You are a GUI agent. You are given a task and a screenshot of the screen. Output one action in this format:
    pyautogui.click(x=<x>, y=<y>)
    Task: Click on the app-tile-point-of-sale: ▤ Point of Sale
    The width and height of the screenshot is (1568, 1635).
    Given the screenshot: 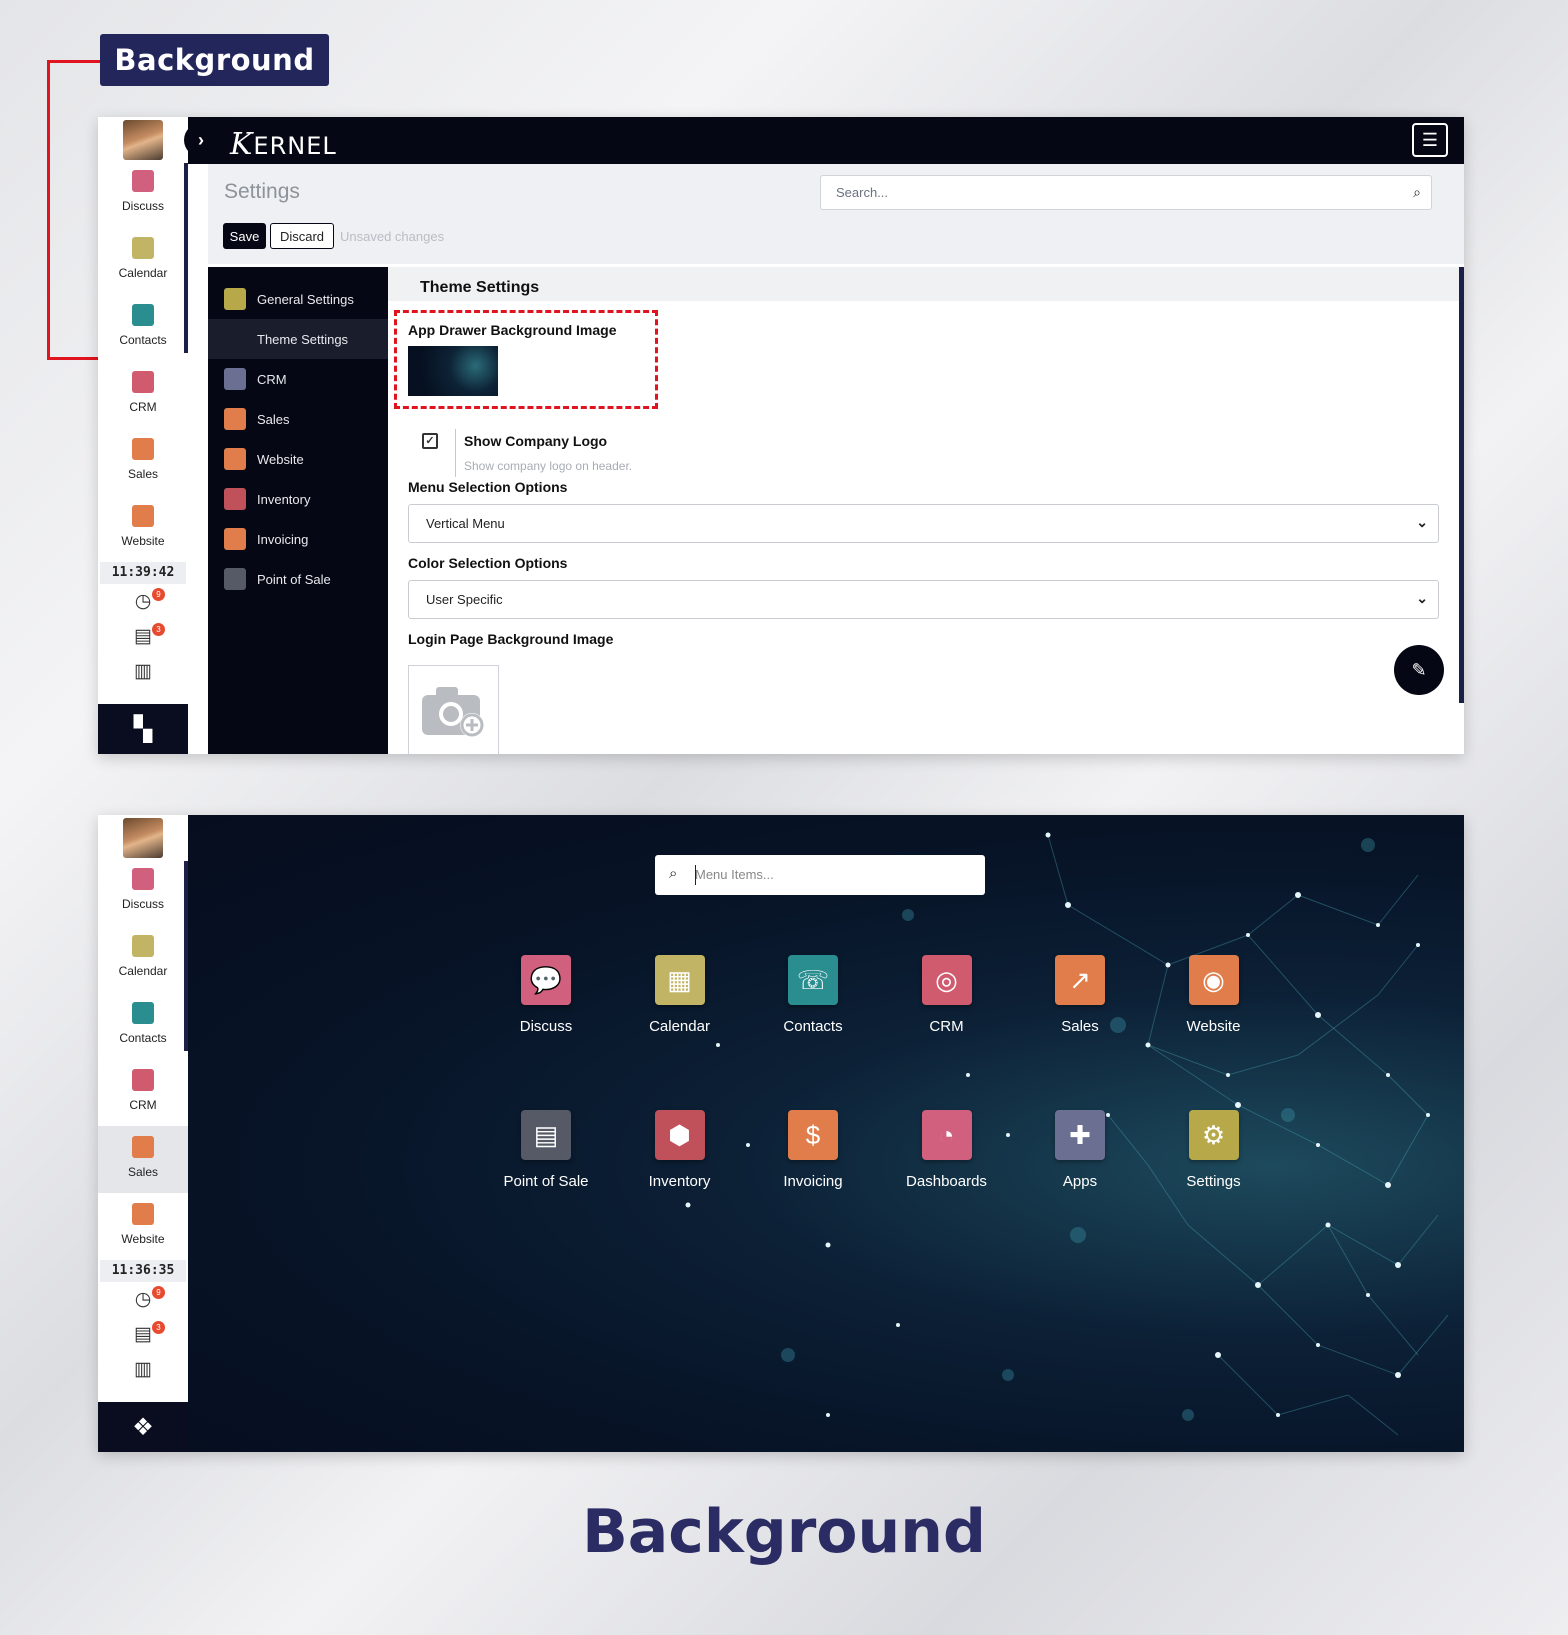 What is the action you would take?
    pyautogui.click(x=546, y=1150)
    